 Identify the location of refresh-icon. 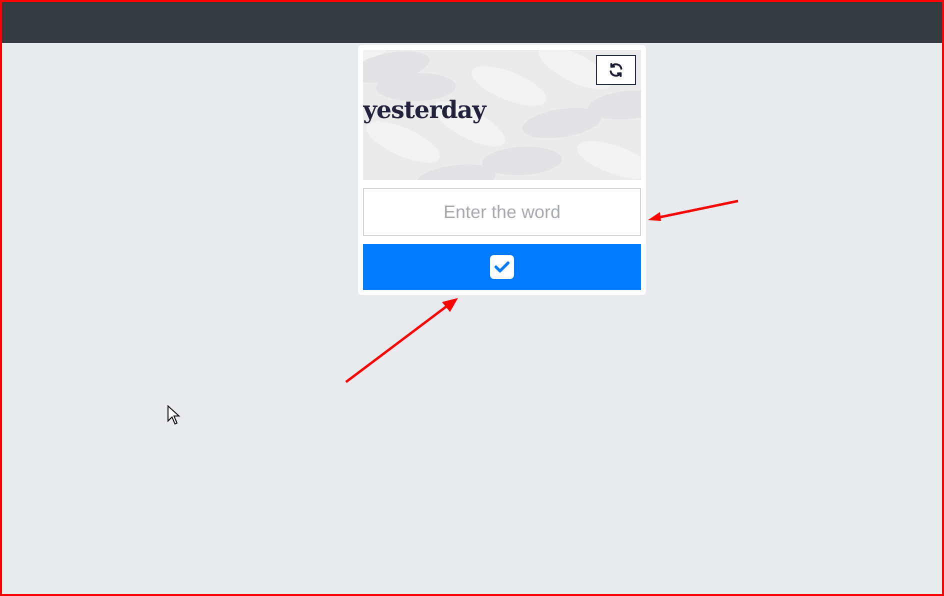
(616, 70).